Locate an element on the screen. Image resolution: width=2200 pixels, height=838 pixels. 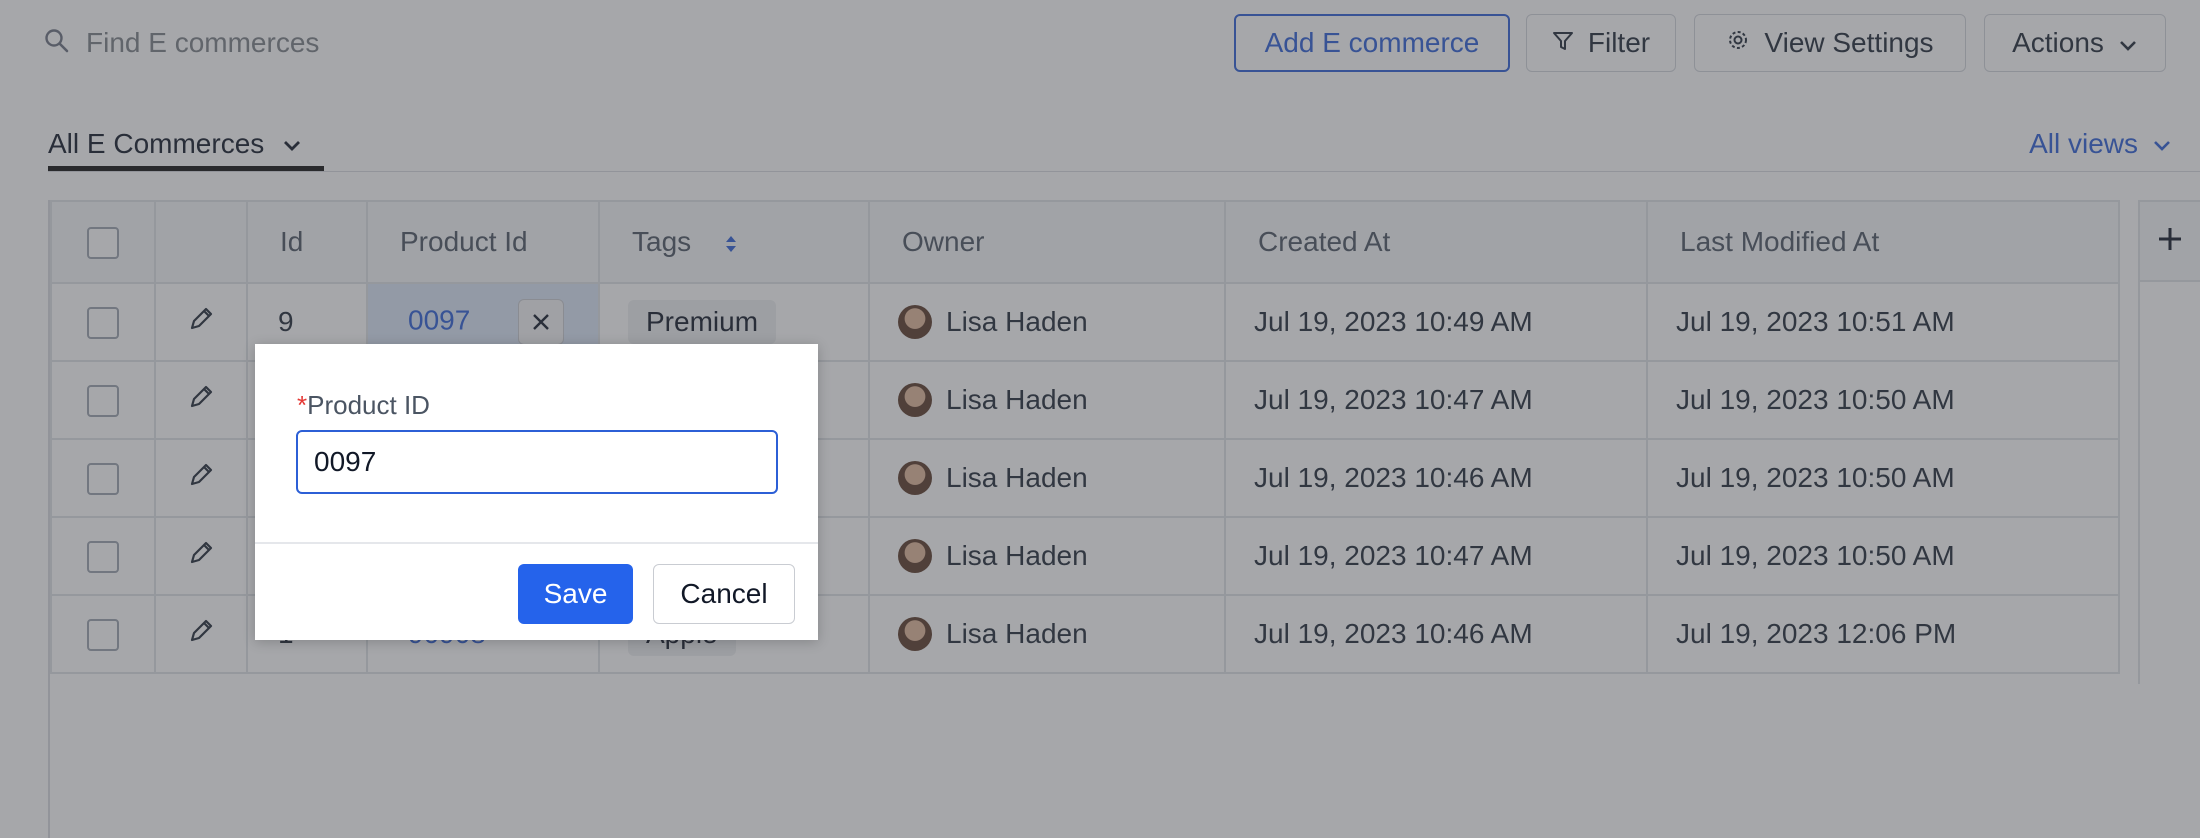
popover-divider is located at coordinates (536, 543).